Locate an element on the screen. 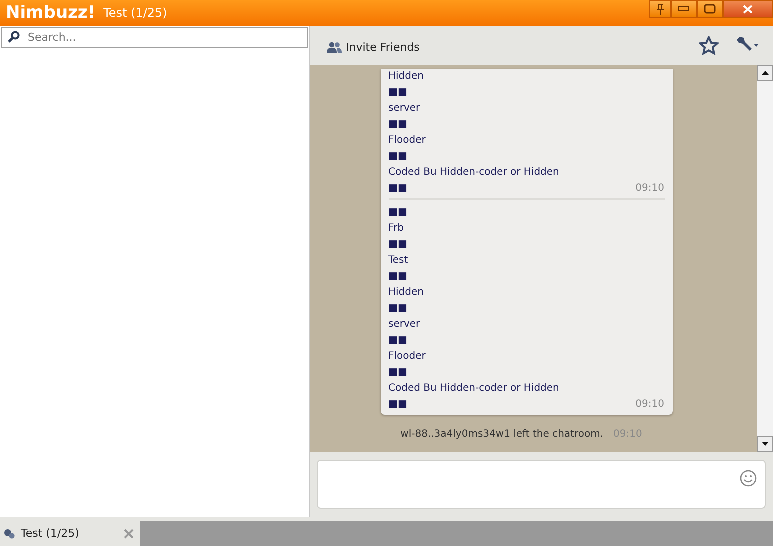 The width and height of the screenshot is (773, 546). smiley-icon is located at coordinates (748, 478).